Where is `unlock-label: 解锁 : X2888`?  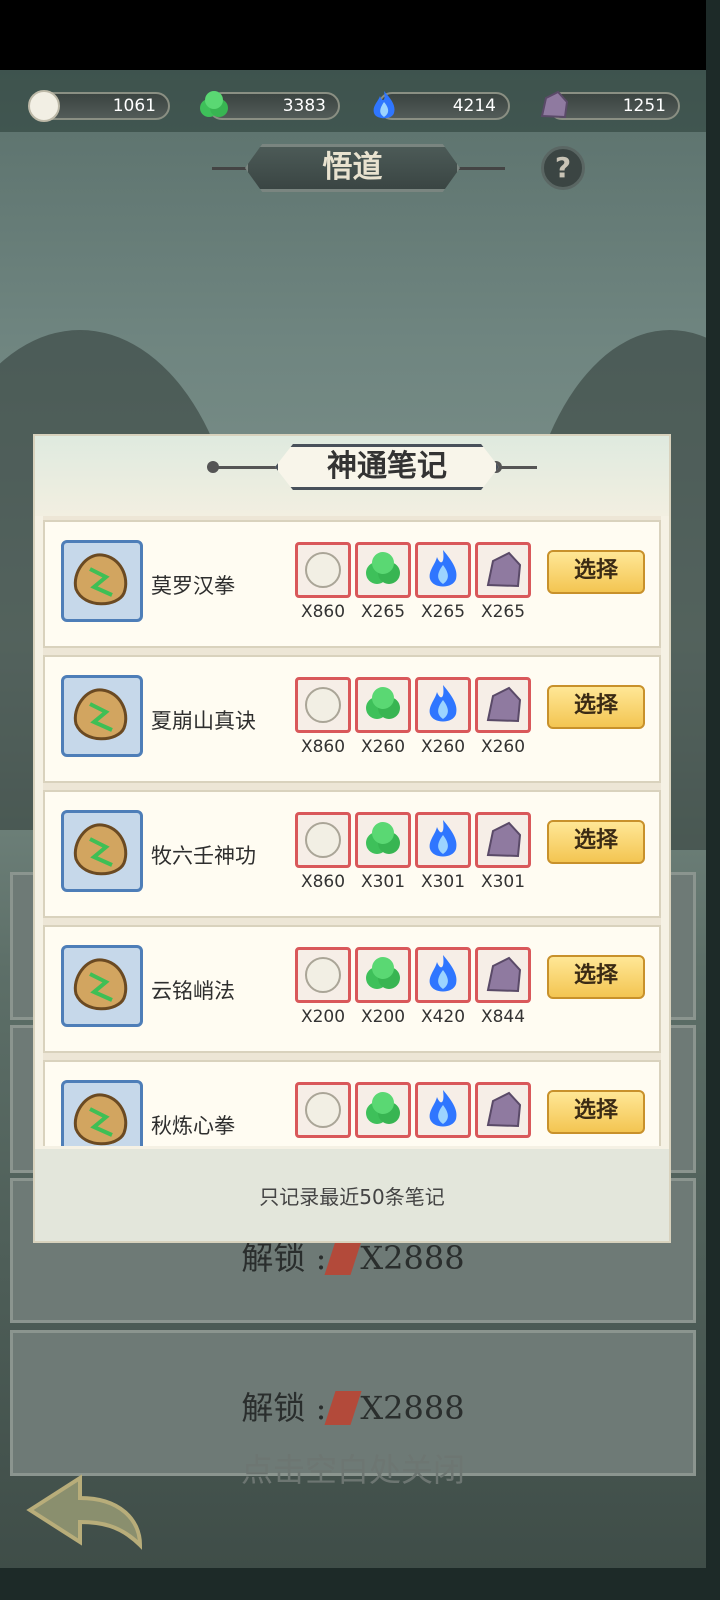
unlock-label: 解锁 : X2888 is located at coordinates (353, 1407).